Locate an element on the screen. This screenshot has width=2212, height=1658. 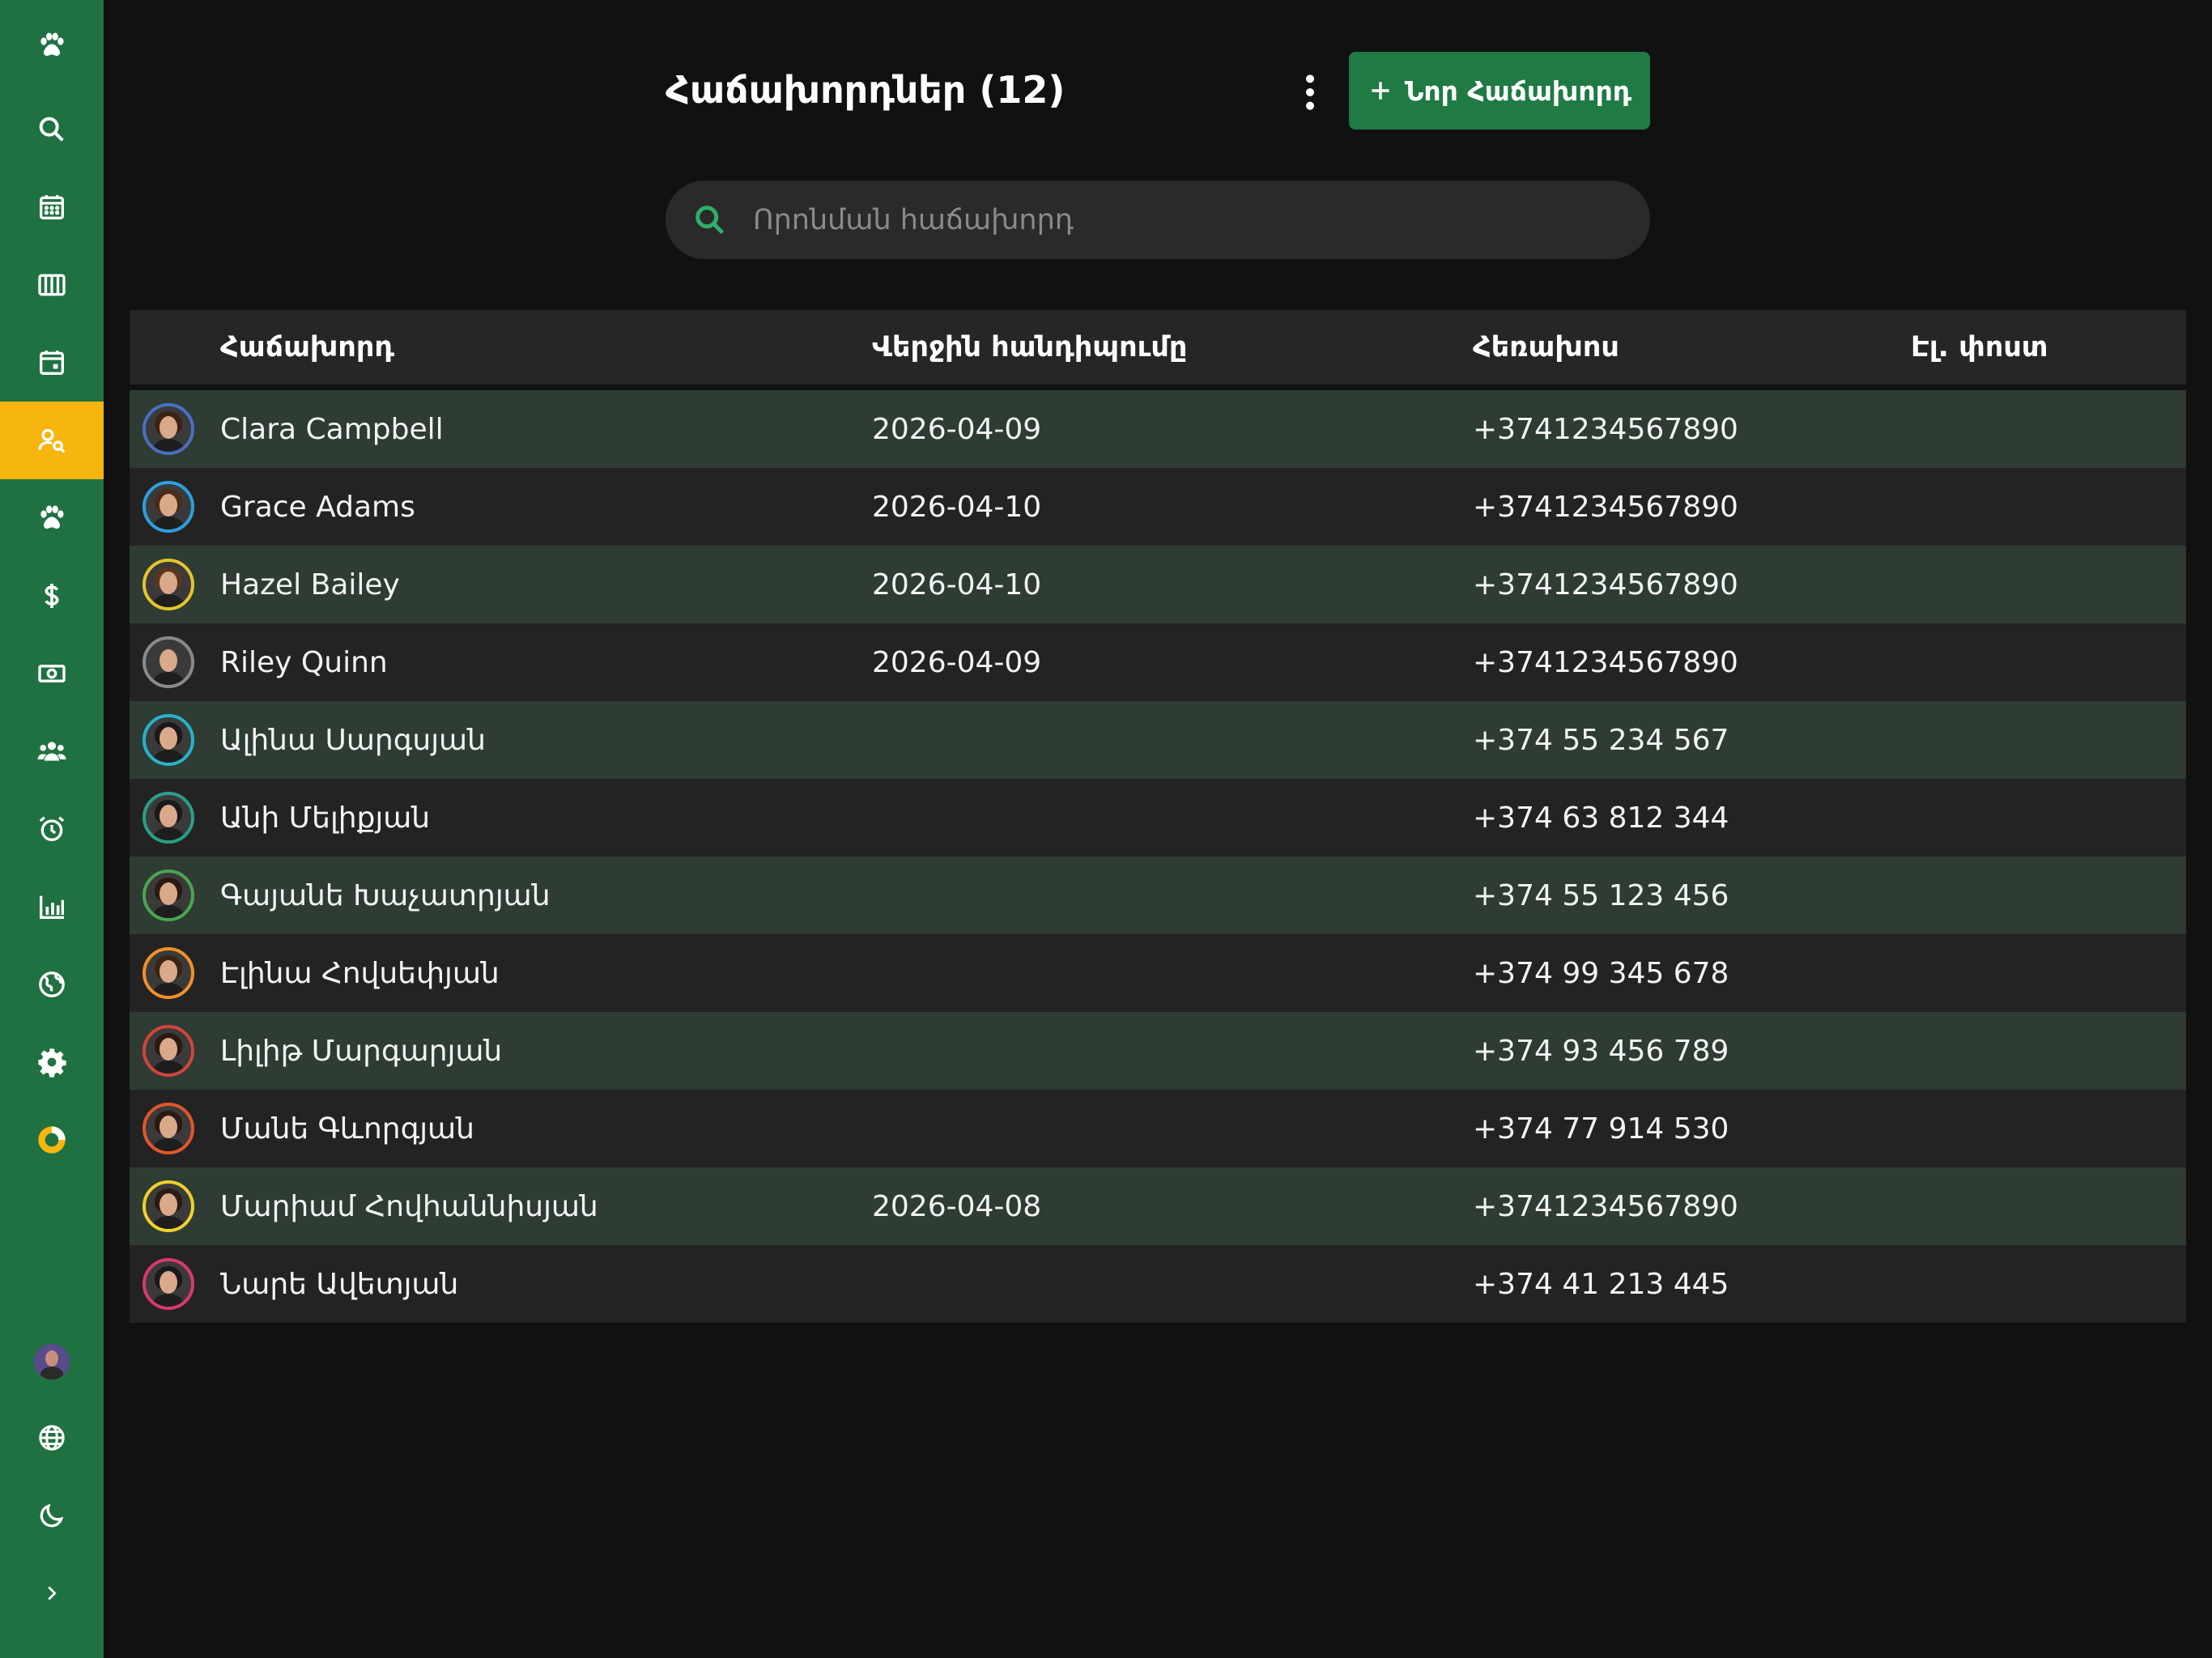
client-name: Riley Quinn is located at coordinates (304, 662).